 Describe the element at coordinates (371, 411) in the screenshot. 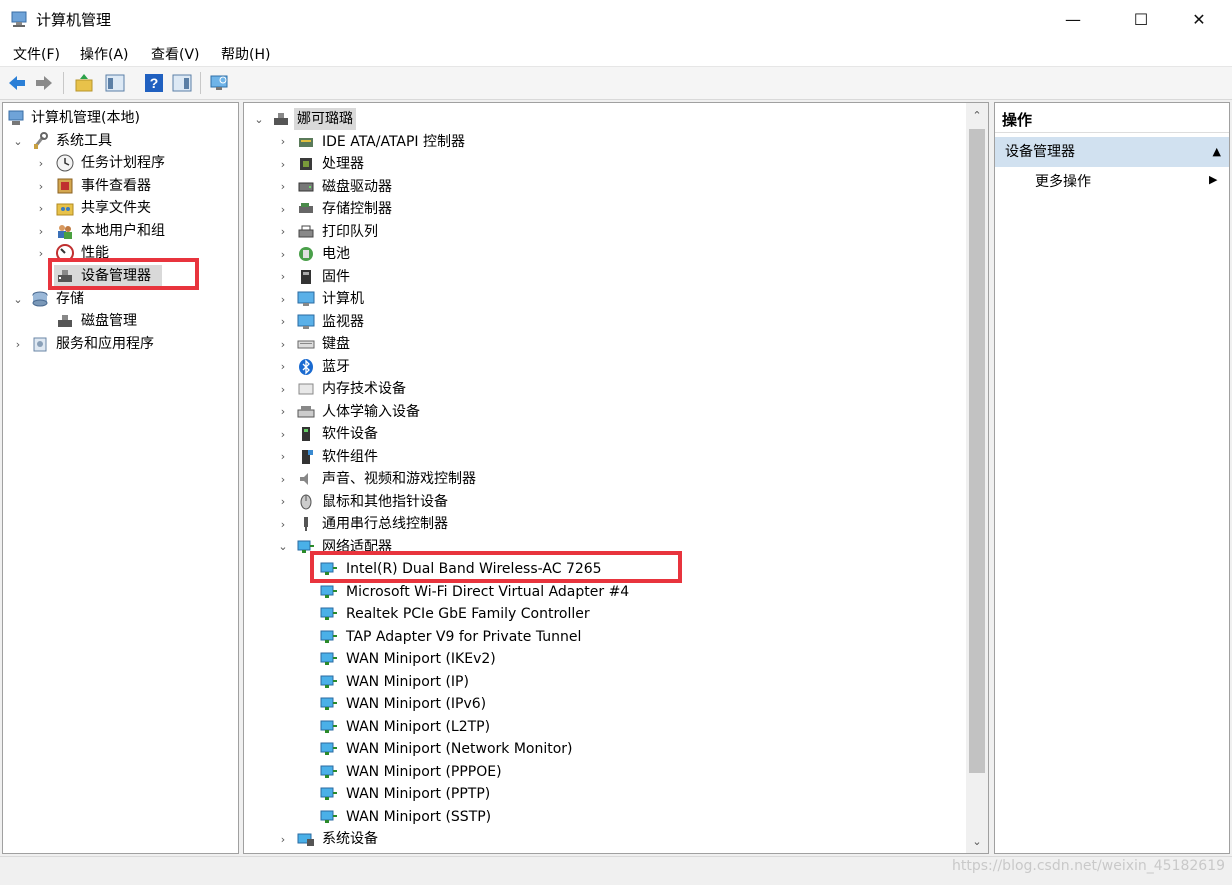

I see `device-label: 人体学输入设备` at that location.